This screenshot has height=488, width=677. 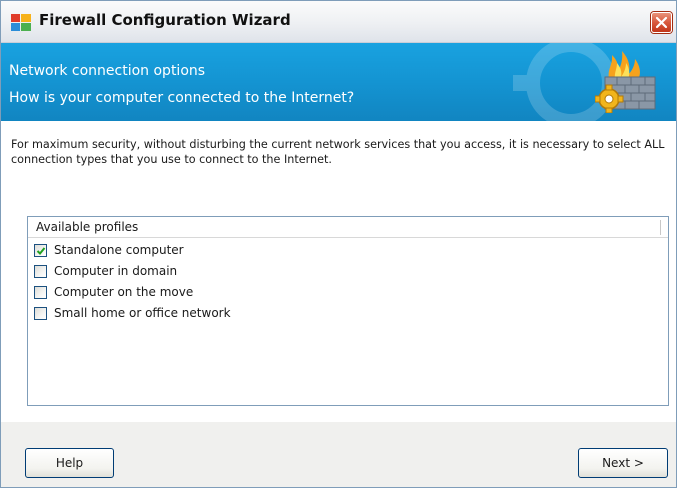 I want to click on home-office-checkbox, so click(x=40, y=313).